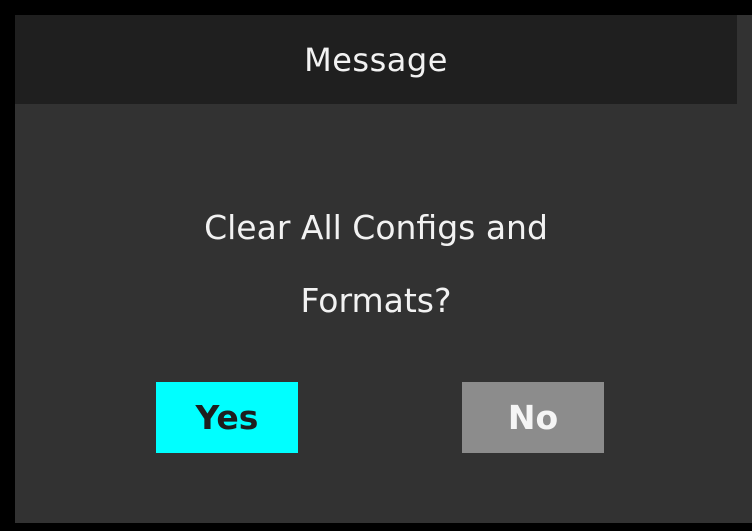 Image resolution: width=752 pixels, height=531 pixels. I want to click on no-button-label: No, so click(533, 417).